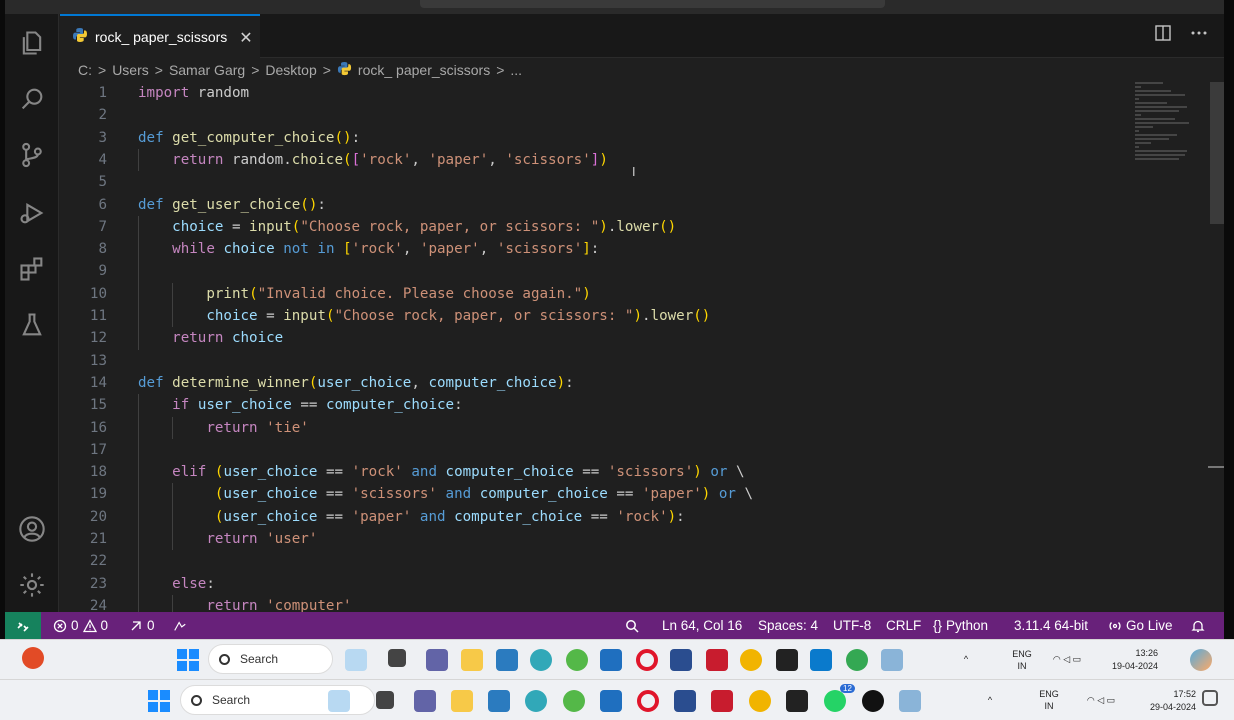 Image resolution: width=1234 pixels, height=720 pixels. What do you see at coordinates (1166, 701) in the screenshot?
I see `taskbar-clock: 17:52 29-04-2024` at bounding box center [1166, 701].